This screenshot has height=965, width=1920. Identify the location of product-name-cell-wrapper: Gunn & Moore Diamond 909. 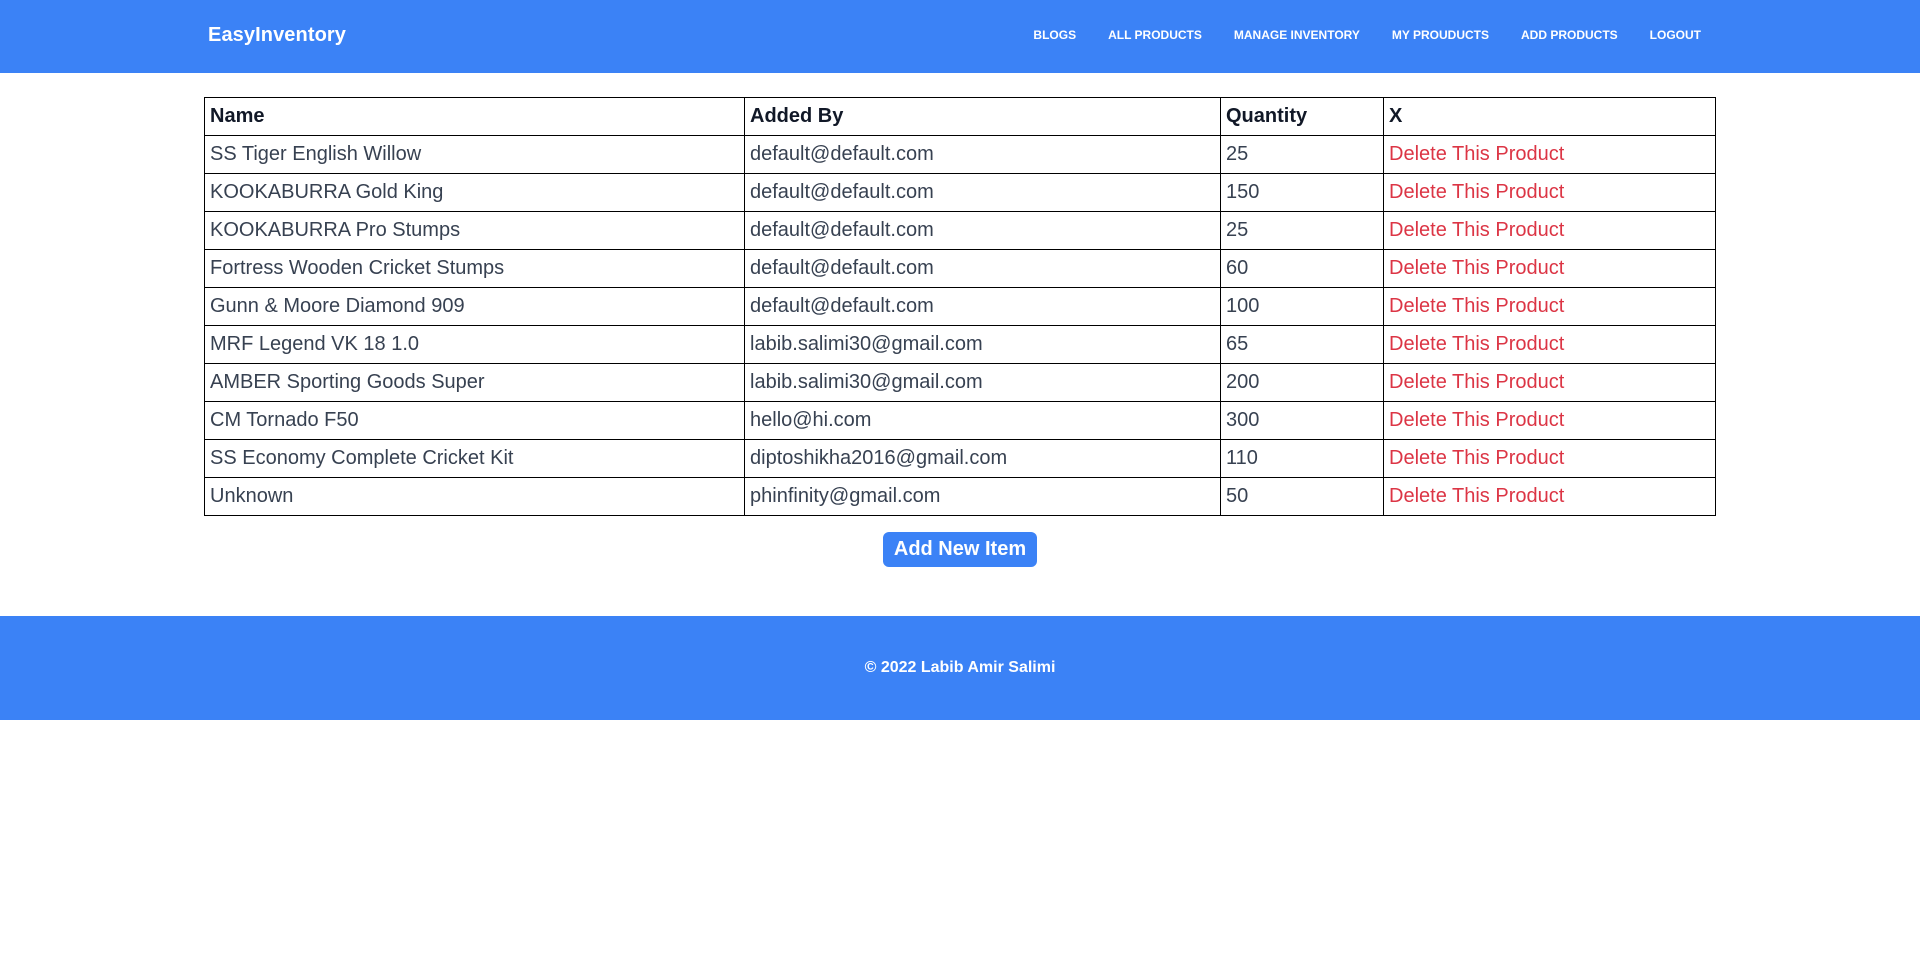
(474, 306).